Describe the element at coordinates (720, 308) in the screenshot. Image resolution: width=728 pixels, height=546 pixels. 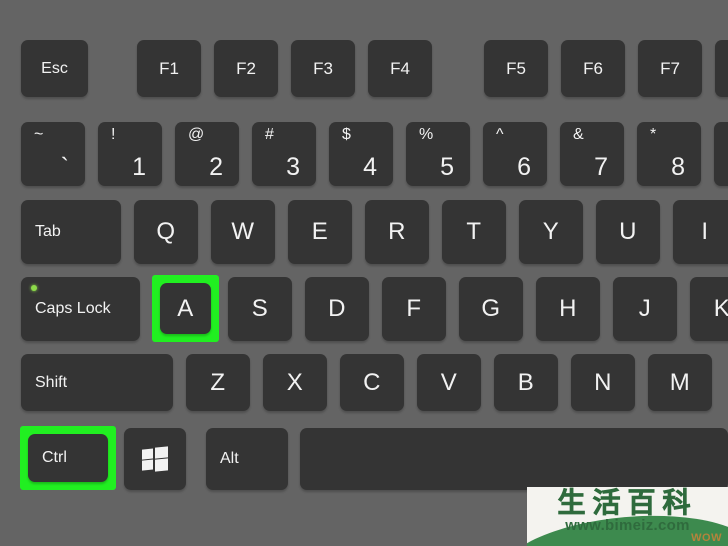
I see `key-k-label: K` at that location.